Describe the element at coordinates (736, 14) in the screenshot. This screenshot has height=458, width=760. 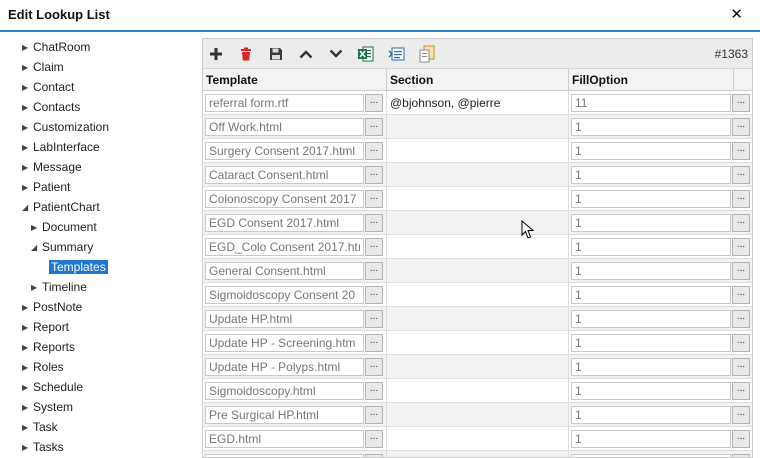
I see `close-icon: ✕` at that location.